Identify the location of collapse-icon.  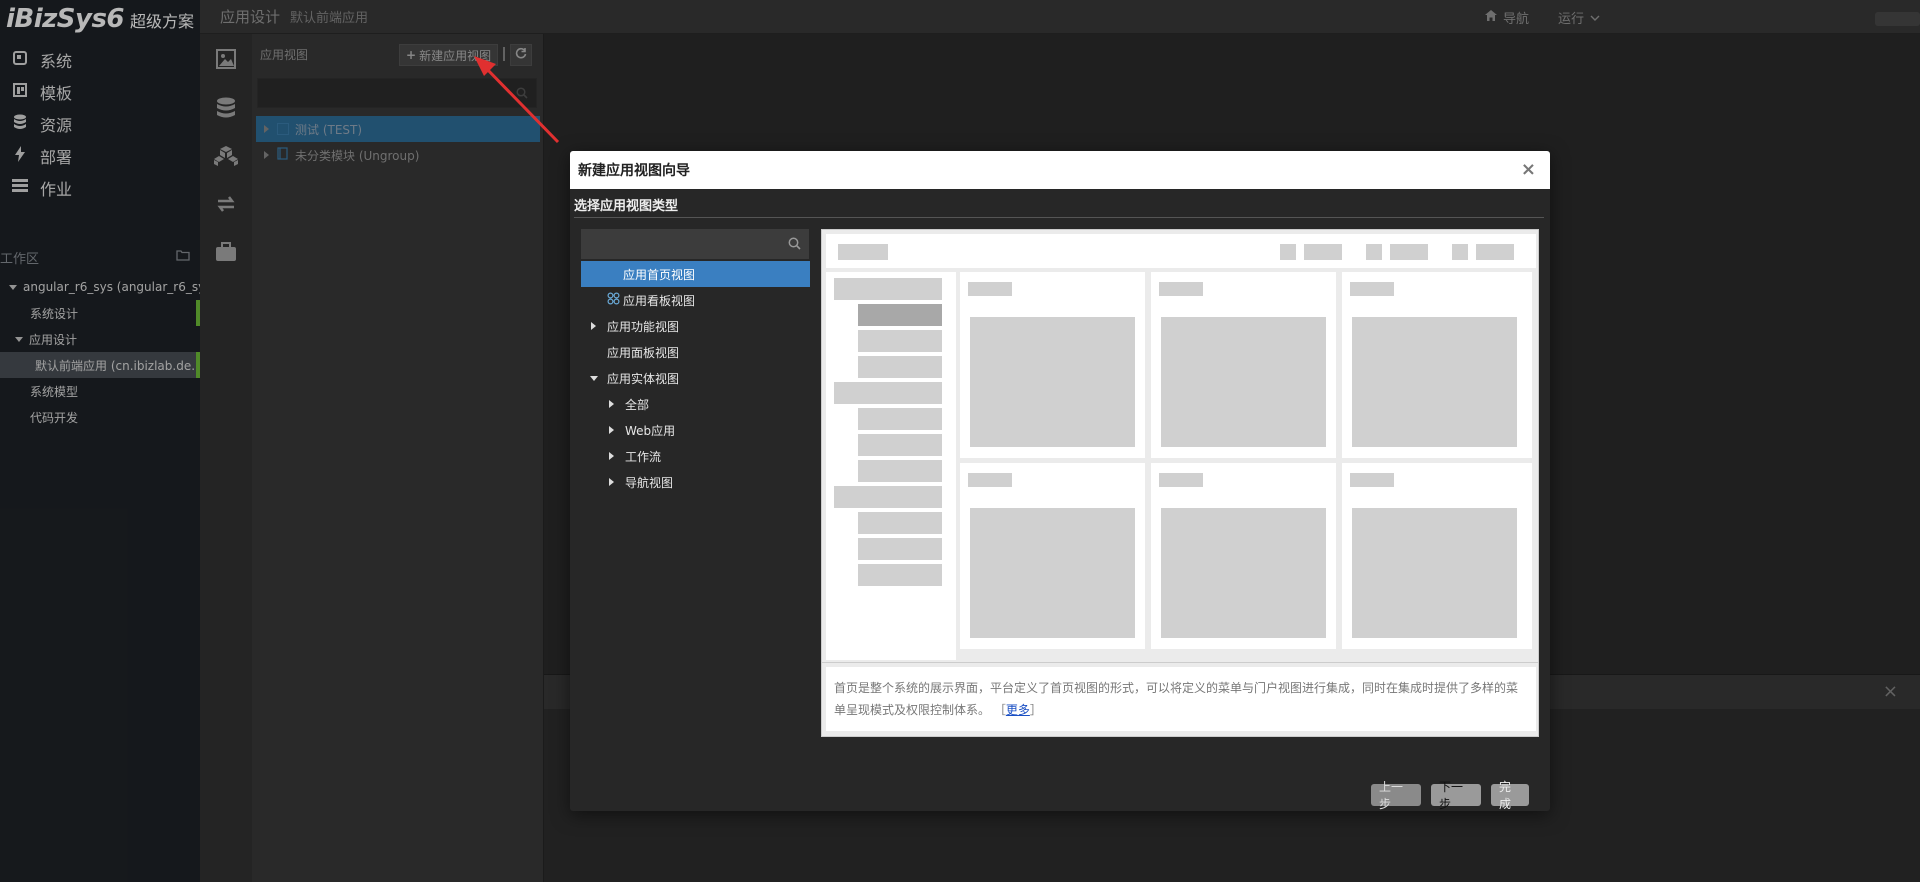
(594, 378).